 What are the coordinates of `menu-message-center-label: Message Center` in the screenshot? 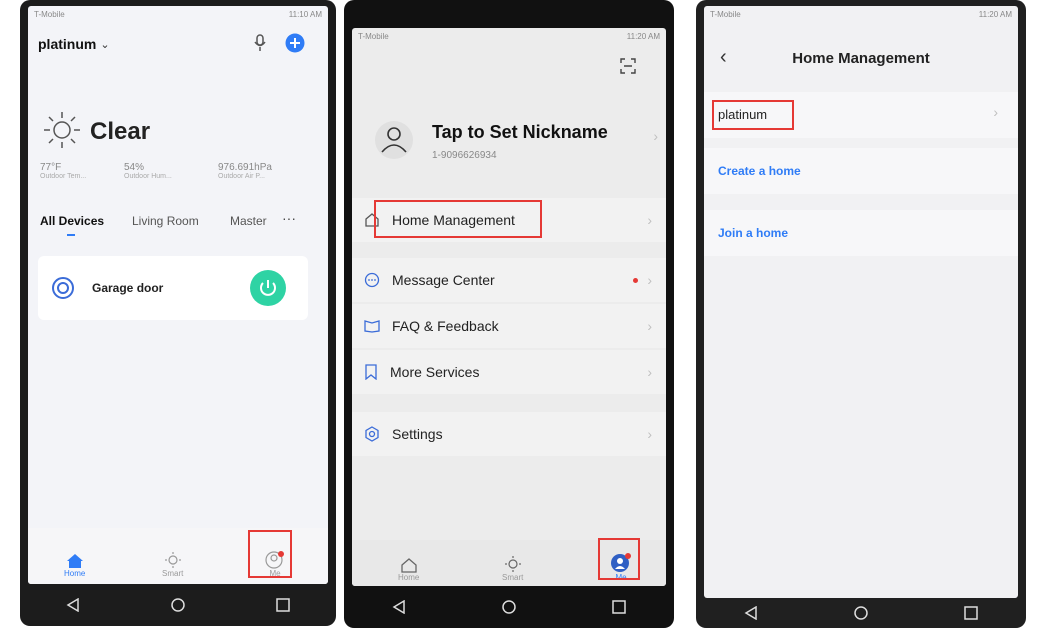 It's located at (443, 280).